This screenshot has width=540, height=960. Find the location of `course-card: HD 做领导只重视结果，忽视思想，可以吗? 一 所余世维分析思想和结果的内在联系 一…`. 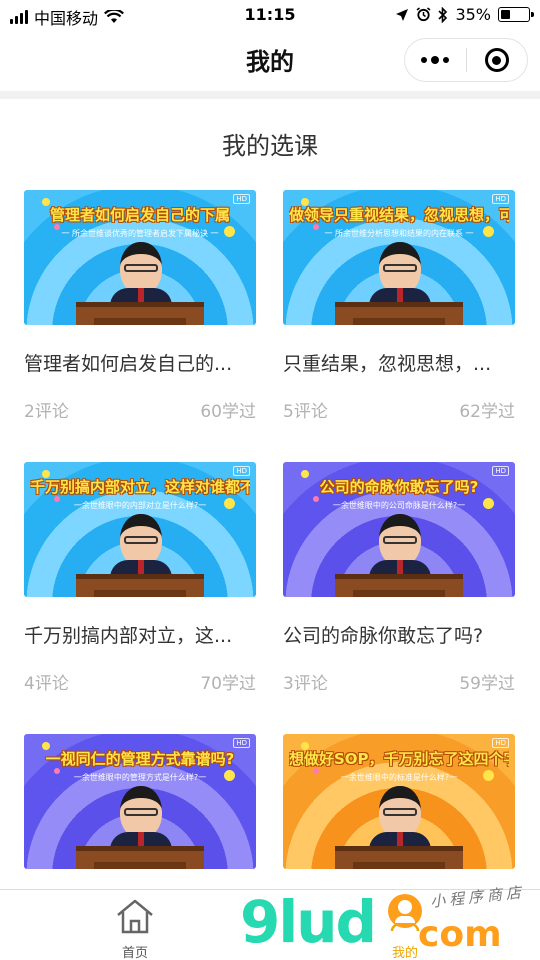

course-card: HD 做领导只重视结果，忽视思想，可以吗? 一 所余世维分析思想和结果的内在联系 一… is located at coordinates (399, 306).